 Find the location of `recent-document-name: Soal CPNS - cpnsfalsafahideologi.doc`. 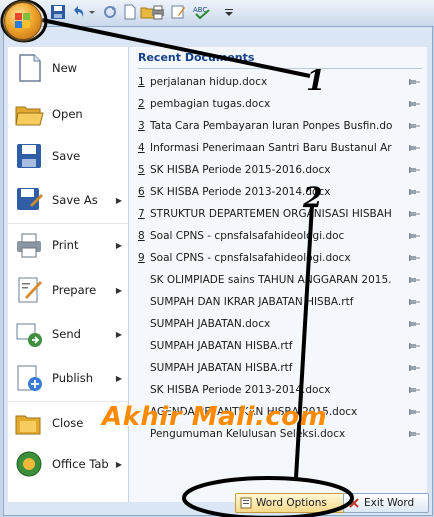

recent-document-name: Soal CPNS - cpnsfalsafahideologi.doc is located at coordinates (247, 236).